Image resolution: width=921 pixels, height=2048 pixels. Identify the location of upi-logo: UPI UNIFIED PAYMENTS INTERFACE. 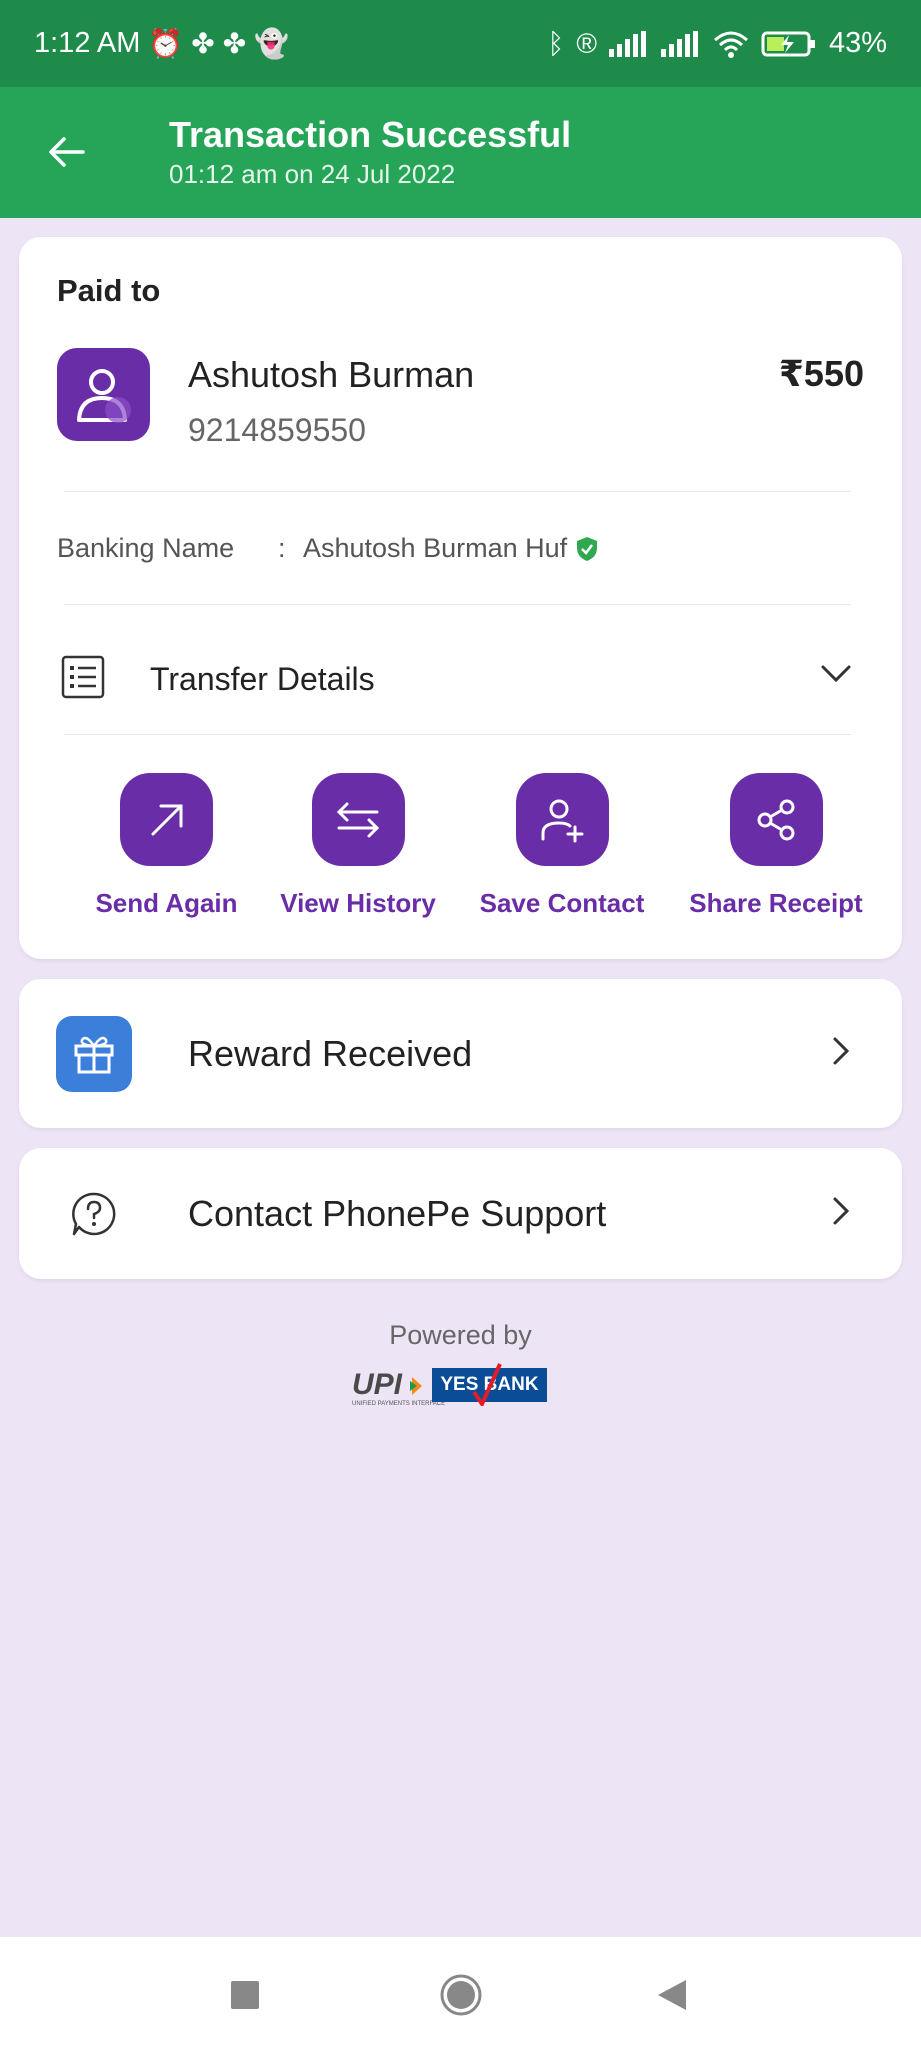
(398, 1387).